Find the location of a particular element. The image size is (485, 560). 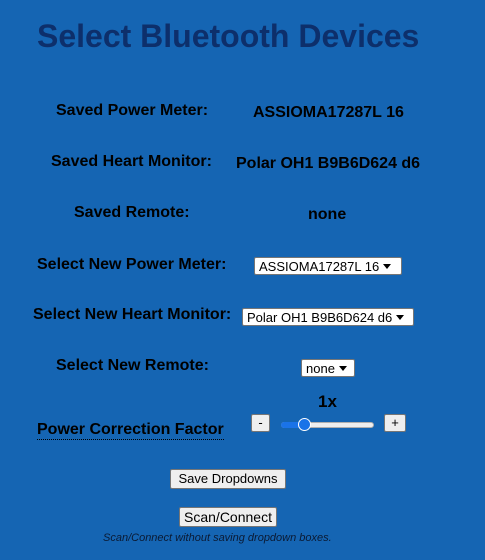

power-correction-label: Power Correction Factor is located at coordinates (130, 430).